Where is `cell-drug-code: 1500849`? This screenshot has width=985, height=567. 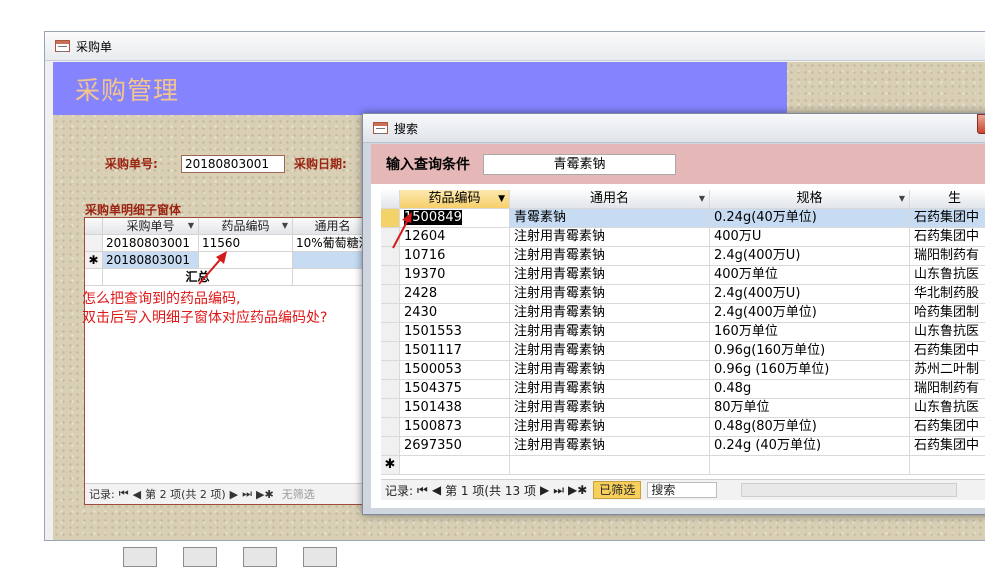 cell-drug-code: 1500849 is located at coordinates (455, 218).